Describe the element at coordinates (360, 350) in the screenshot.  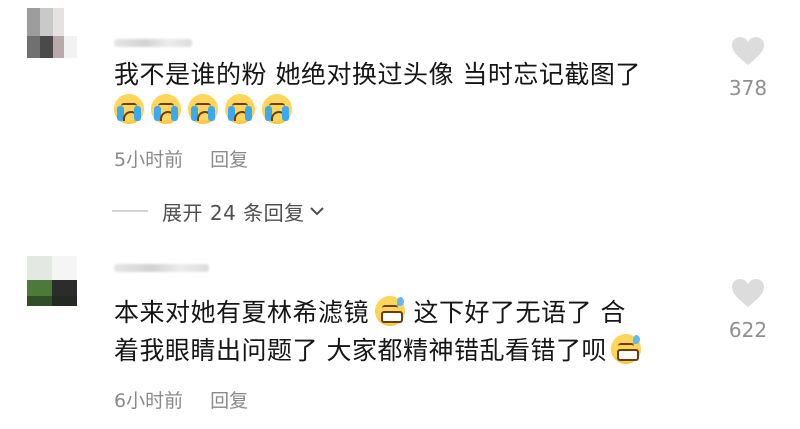
I see `comment-text-line2: 着我眼睛出问题了 大家都精神错乱看错了呗` at that location.